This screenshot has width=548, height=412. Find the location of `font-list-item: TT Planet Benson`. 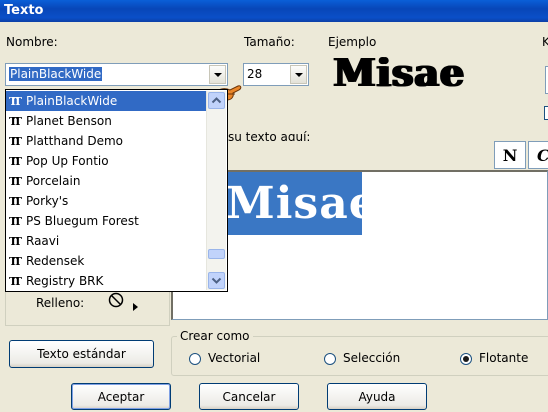

font-list-item: TT Planet Benson is located at coordinates (106, 121).